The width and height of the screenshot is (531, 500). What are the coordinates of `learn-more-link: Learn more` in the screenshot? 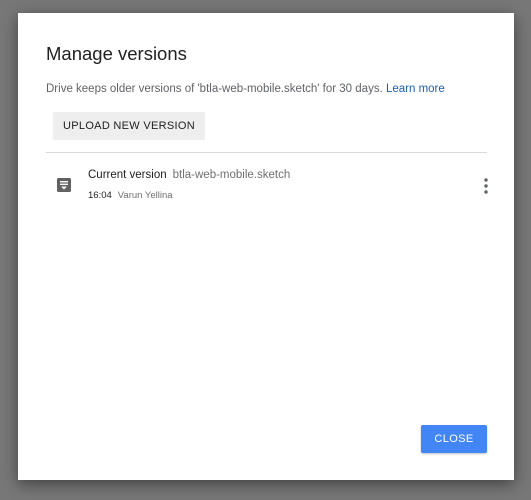 It's located at (415, 89).